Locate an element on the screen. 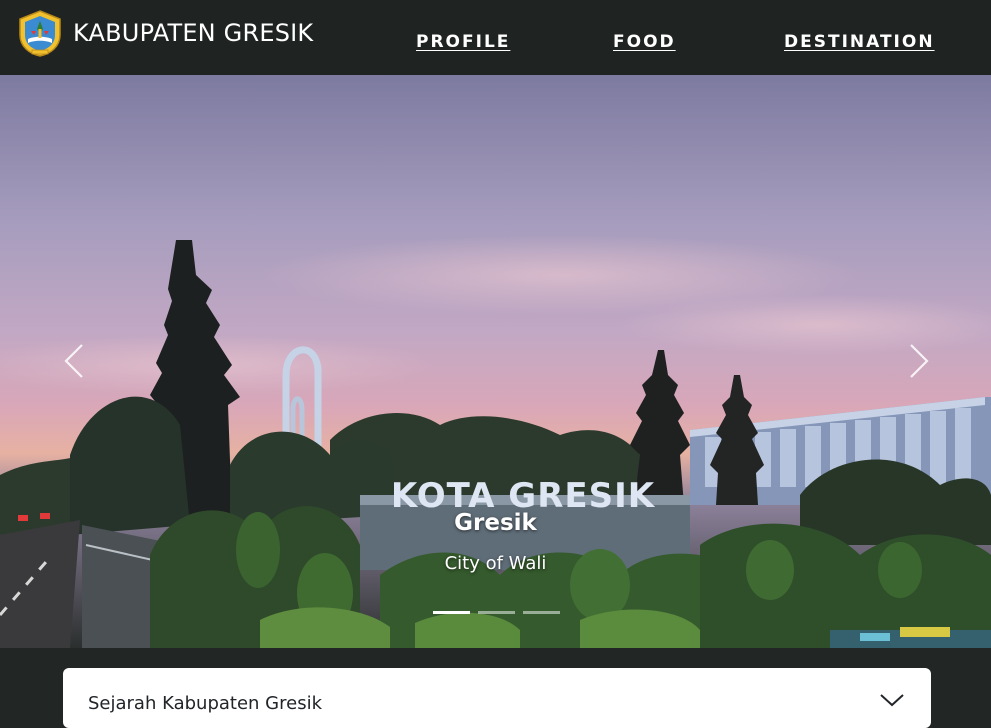 Image resolution: width=991 pixels, height=728 pixels. accordion-label: Sejarah Kabupaten Gresik is located at coordinates (205, 703).